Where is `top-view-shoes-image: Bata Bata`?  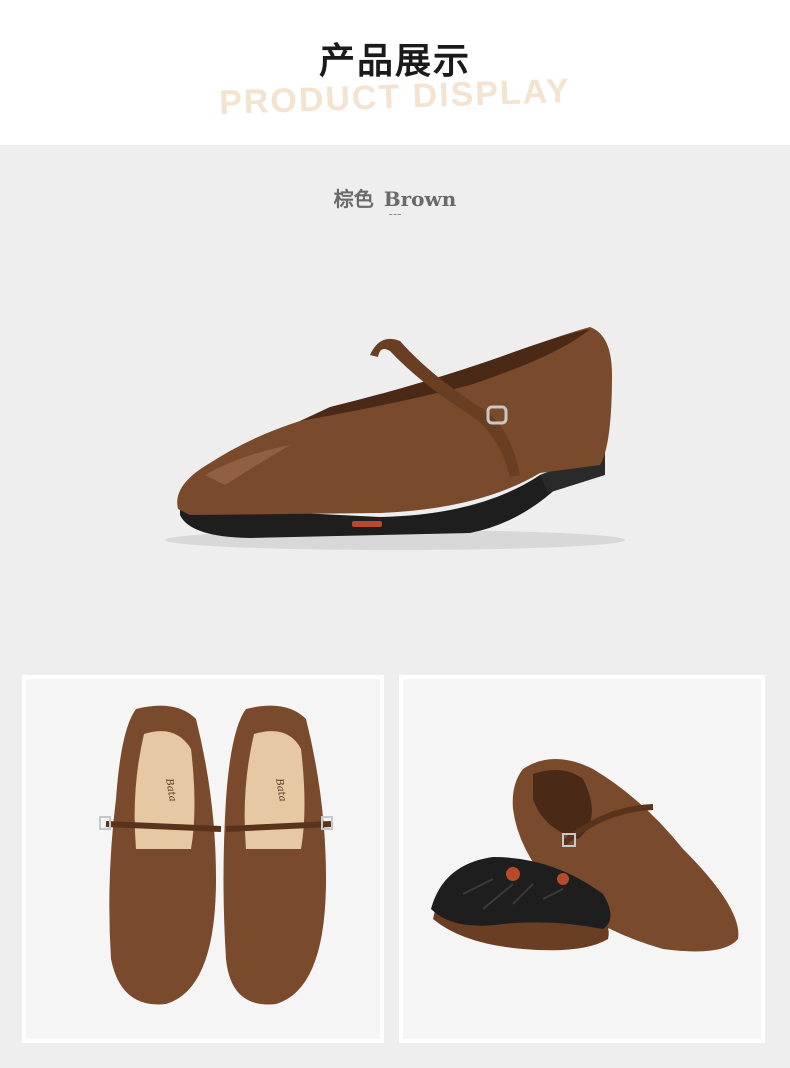 top-view-shoes-image: Bata Bata is located at coordinates (216, 855).